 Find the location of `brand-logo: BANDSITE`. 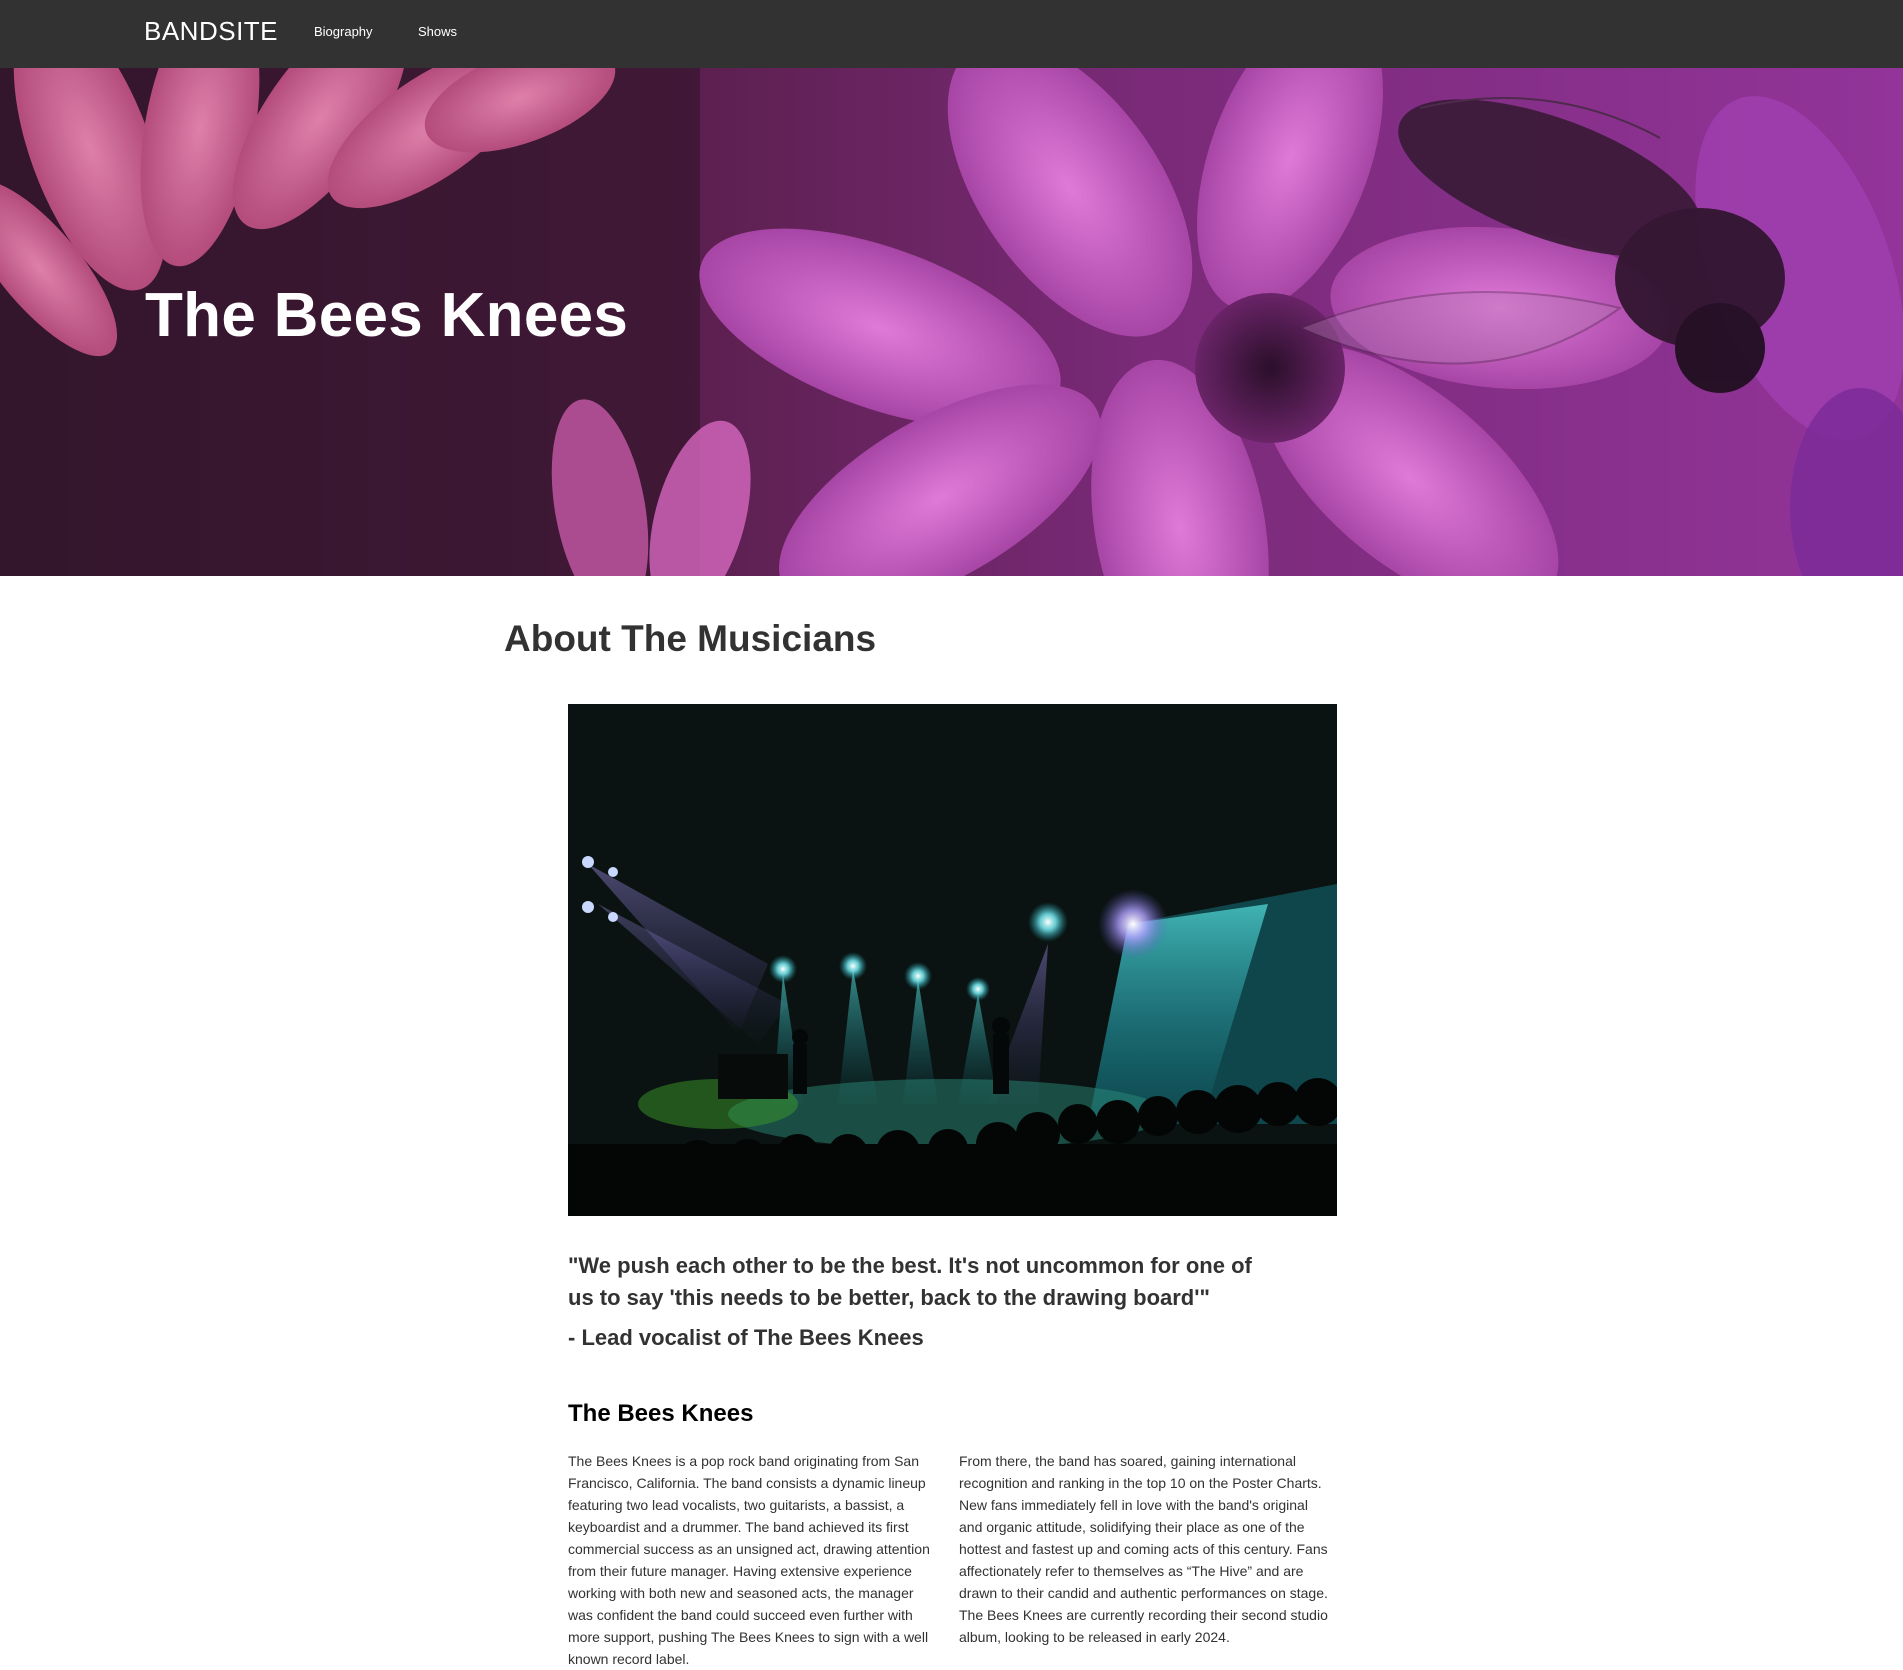

brand-logo: BANDSITE is located at coordinates (211, 31).